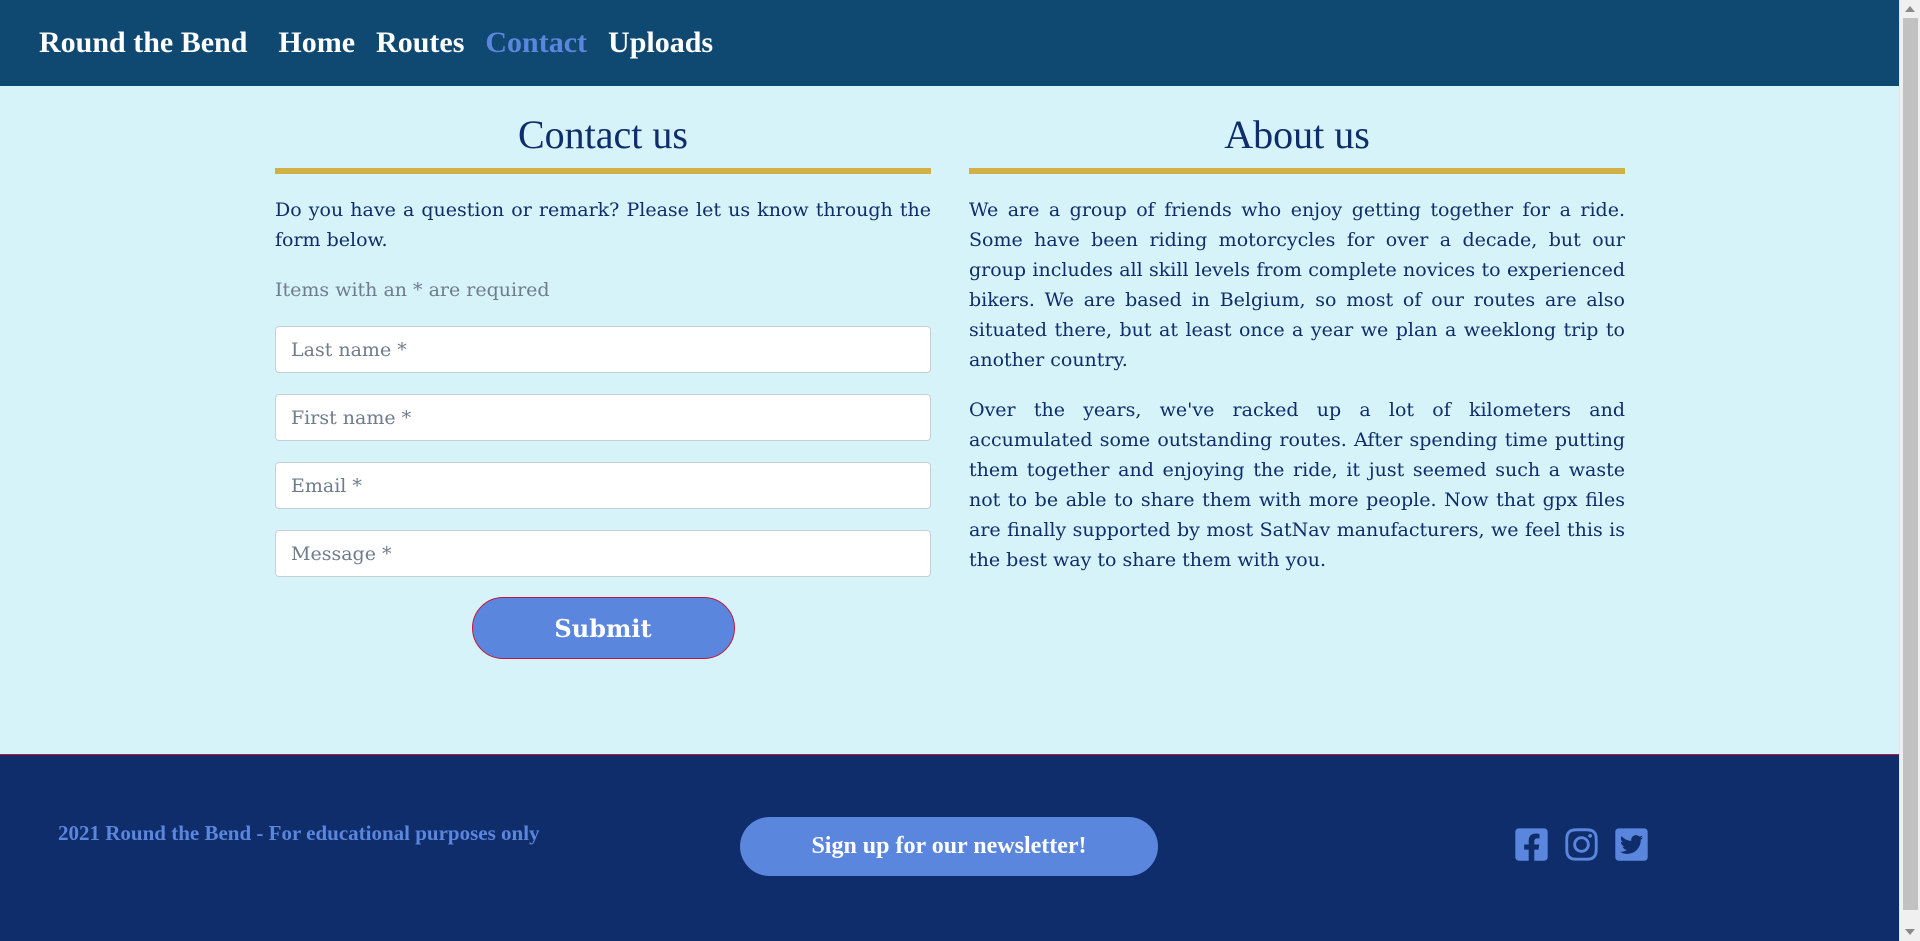 The image size is (1920, 941). What do you see at coordinates (603, 134) in the screenshot?
I see `contact-title: Contact us` at bounding box center [603, 134].